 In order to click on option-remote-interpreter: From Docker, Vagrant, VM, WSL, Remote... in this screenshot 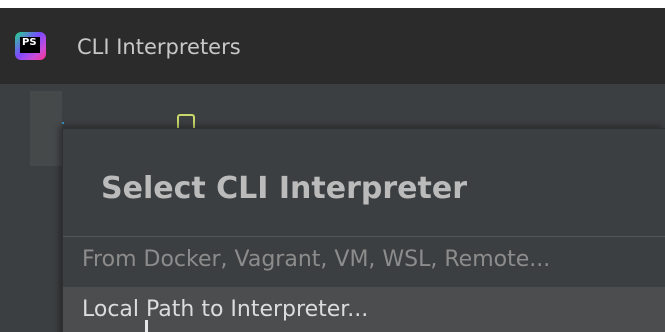, I will do `click(364, 260)`.